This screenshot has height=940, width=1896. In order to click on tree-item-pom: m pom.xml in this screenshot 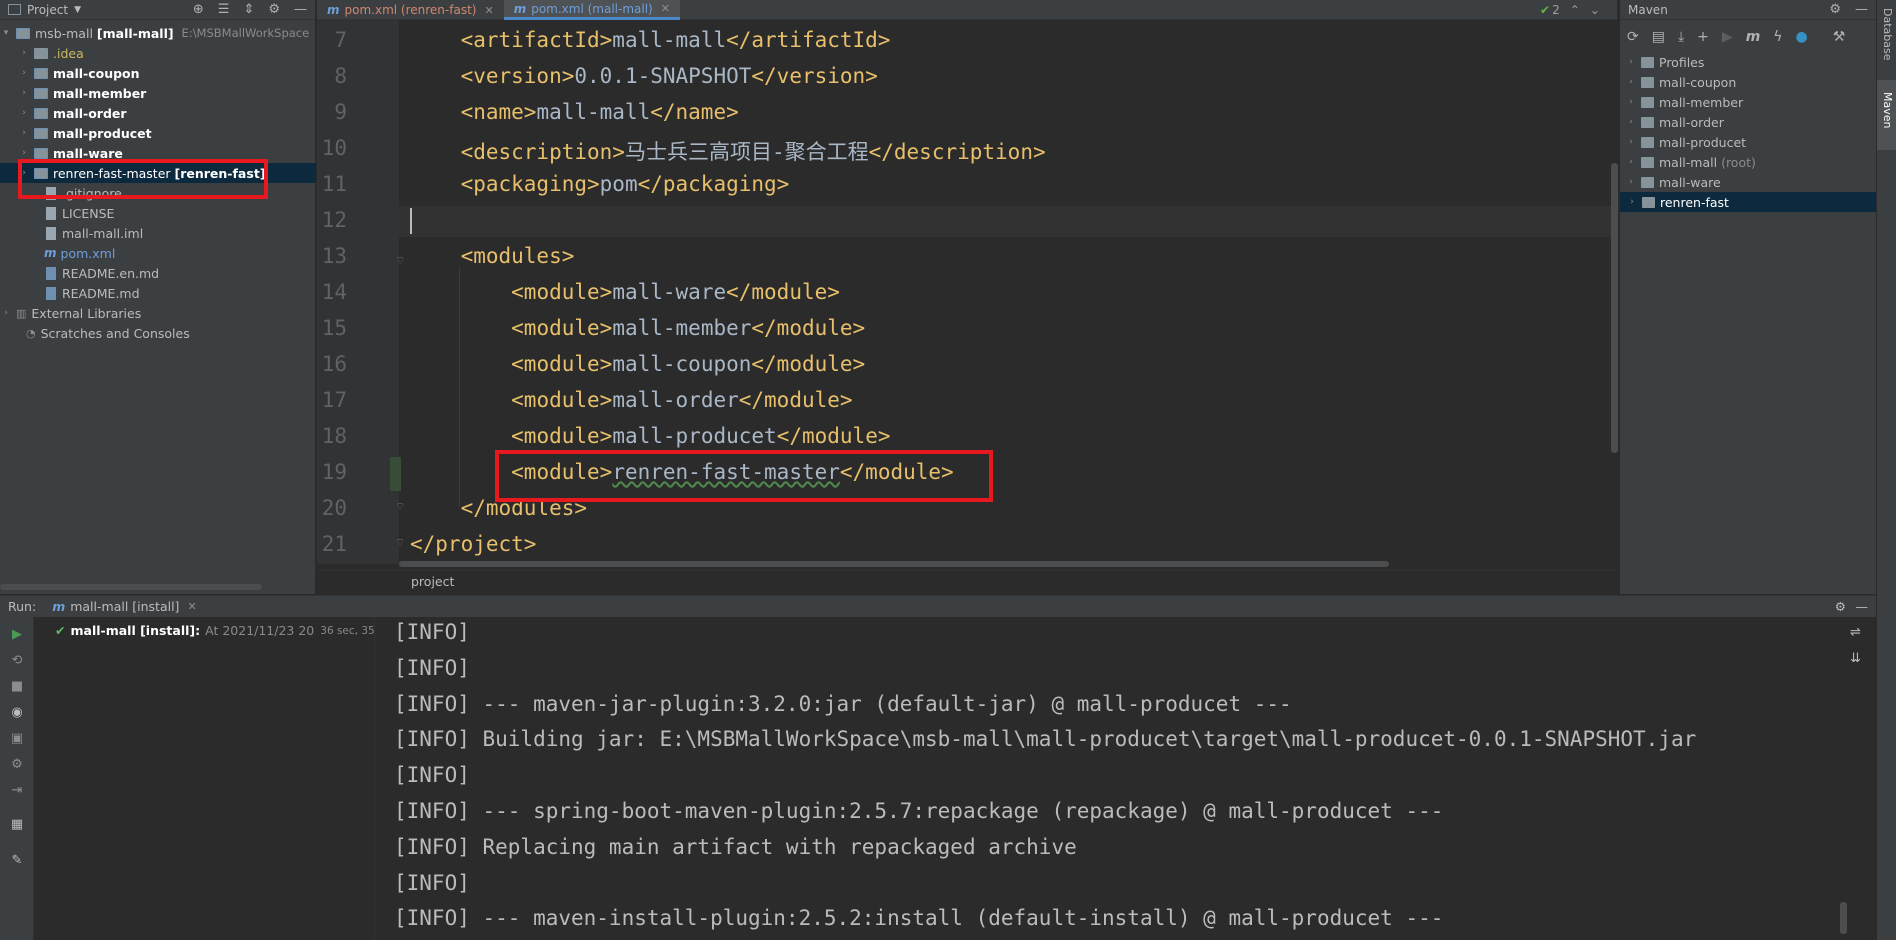, I will do `click(158, 253)`.